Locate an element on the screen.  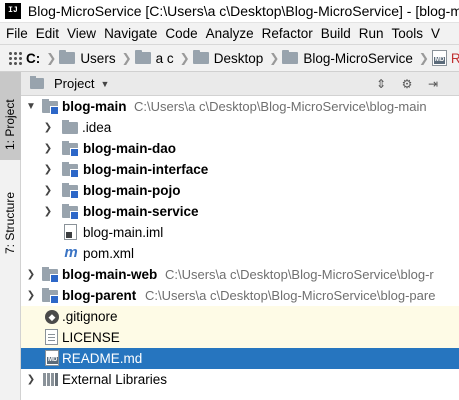
breadcrumb-user-label: a c is located at coordinates (164, 58).